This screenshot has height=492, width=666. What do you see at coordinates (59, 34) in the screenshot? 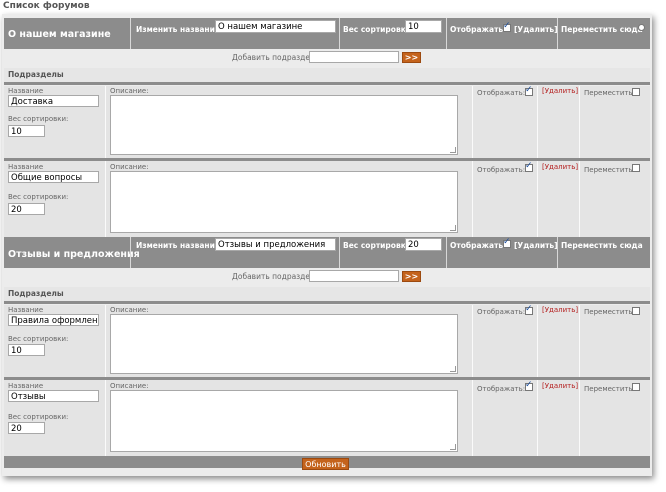
I see `forum-title: О нашем магазине` at bounding box center [59, 34].